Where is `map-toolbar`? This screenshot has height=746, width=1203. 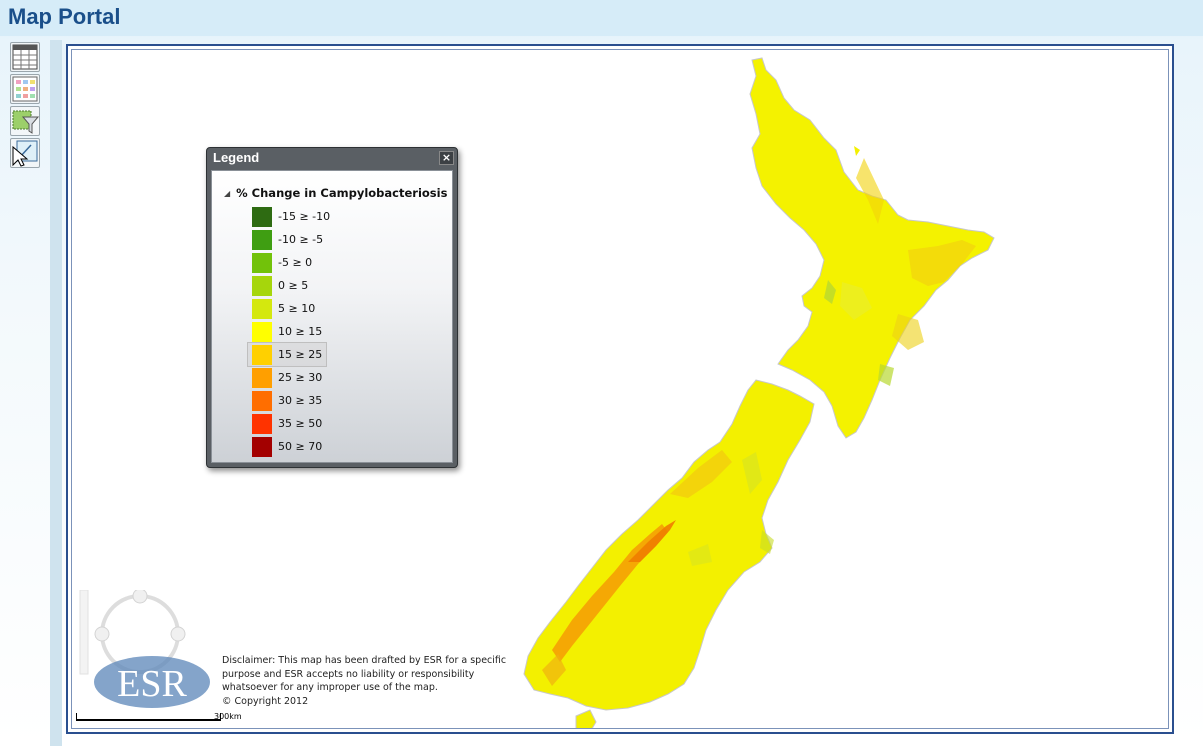
map-toolbar is located at coordinates (27, 106).